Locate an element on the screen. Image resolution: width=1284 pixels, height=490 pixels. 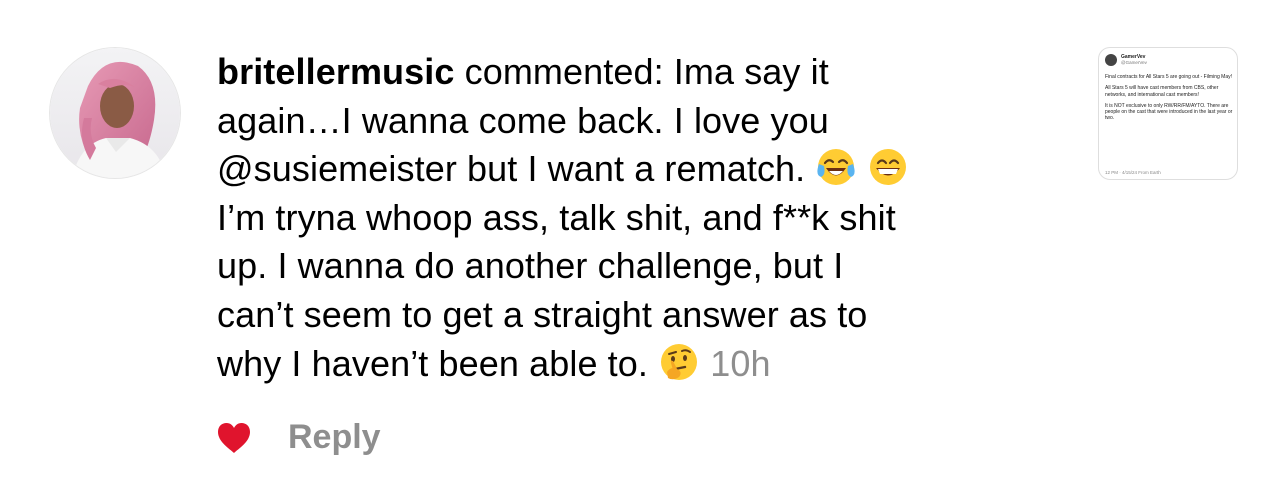
avatar is located at coordinates (115, 113).